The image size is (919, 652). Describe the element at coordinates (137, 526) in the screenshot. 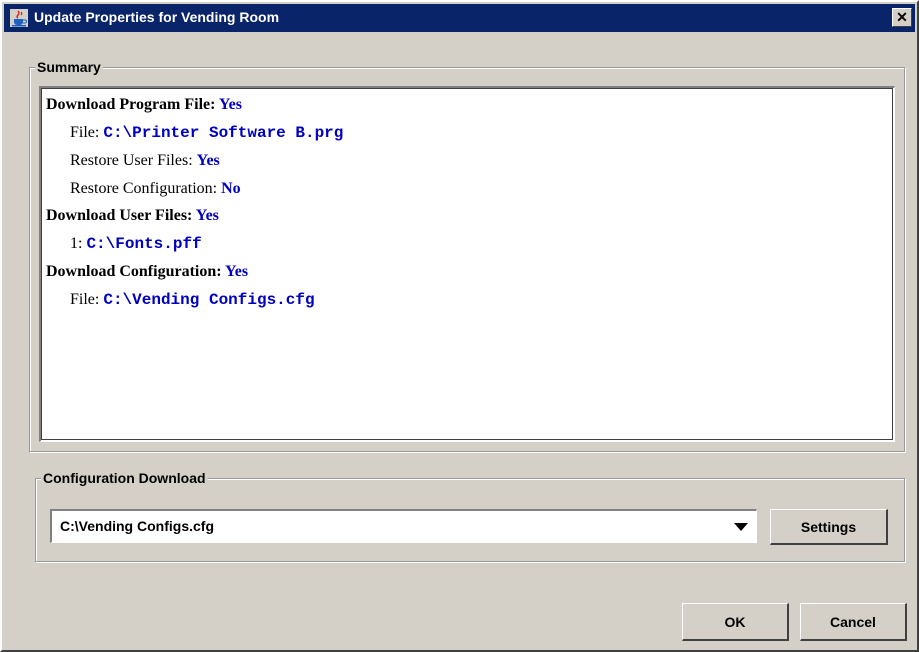

I see `configuration-file-selected: C:\Vending Configs.cfg` at that location.